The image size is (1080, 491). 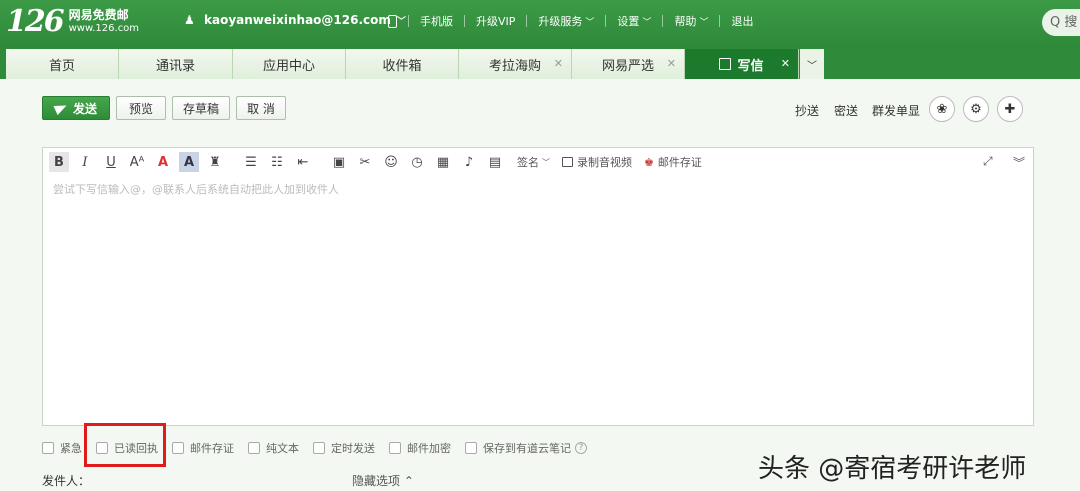 I want to click on gear-icon: ⚙, so click(x=976, y=109).